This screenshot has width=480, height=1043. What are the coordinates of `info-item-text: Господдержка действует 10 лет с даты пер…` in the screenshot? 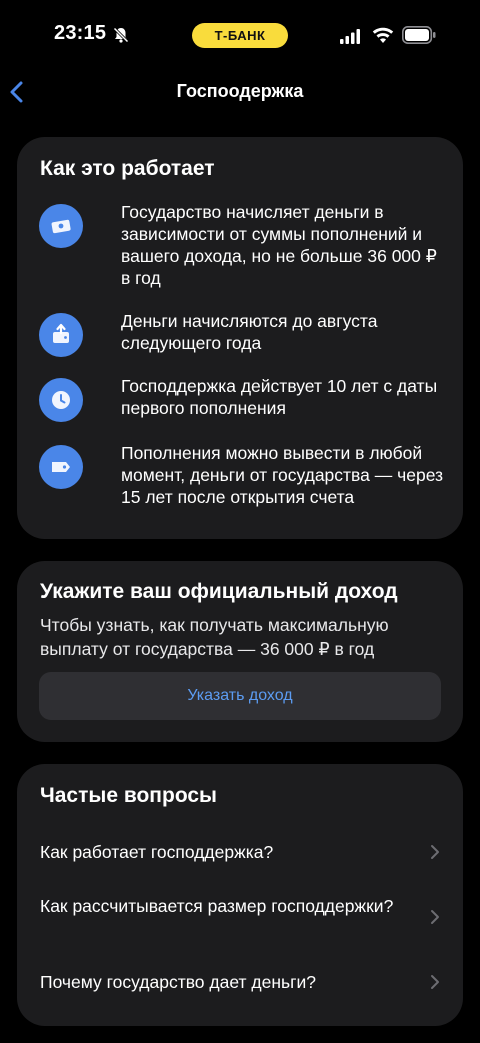 It's located at (279, 397).